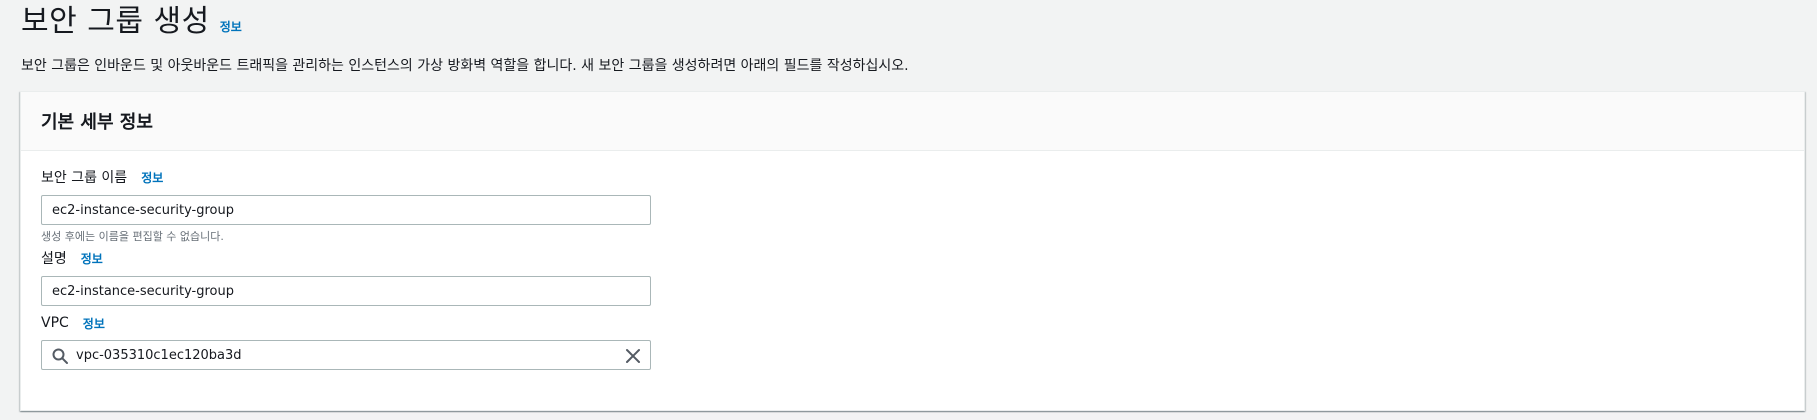 Image resolution: width=1817 pixels, height=420 pixels. What do you see at coordinates (115, 21) in the screenshot?
I see `page-title: 보안 그룹 생성` at bounding box center [115, 21].